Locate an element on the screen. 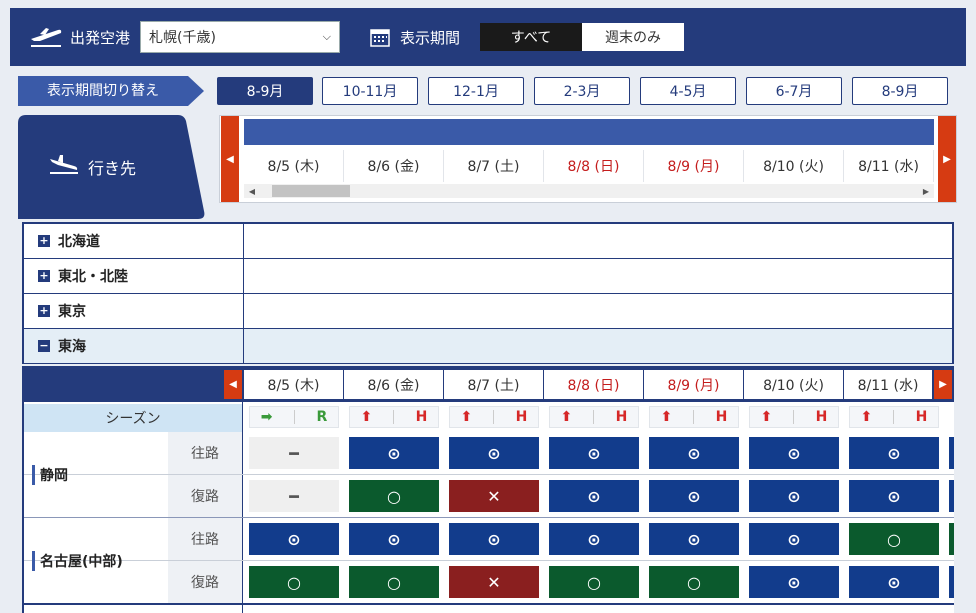 This screenshot has height=613, width=976. departure-airport-select: 札幌(千歳) ⌵ is located at coordinates (240, 37).